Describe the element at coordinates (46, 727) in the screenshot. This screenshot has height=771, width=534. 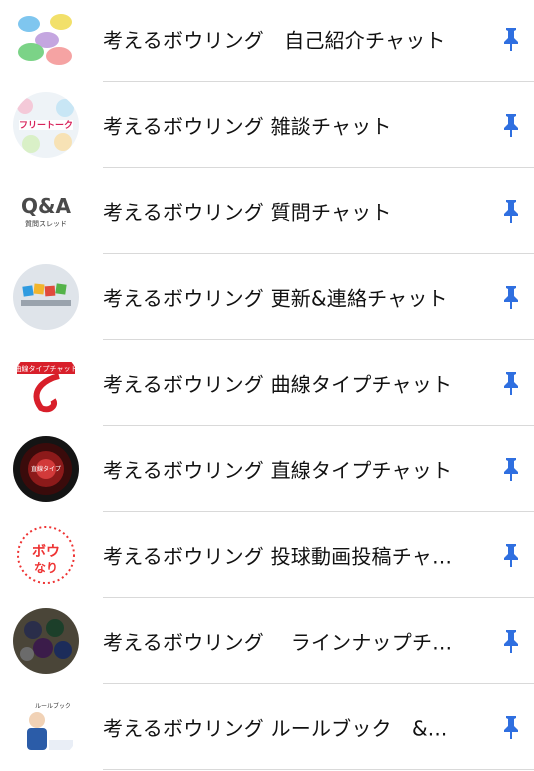
I see `chat-avatar: ルールブック` at that location.